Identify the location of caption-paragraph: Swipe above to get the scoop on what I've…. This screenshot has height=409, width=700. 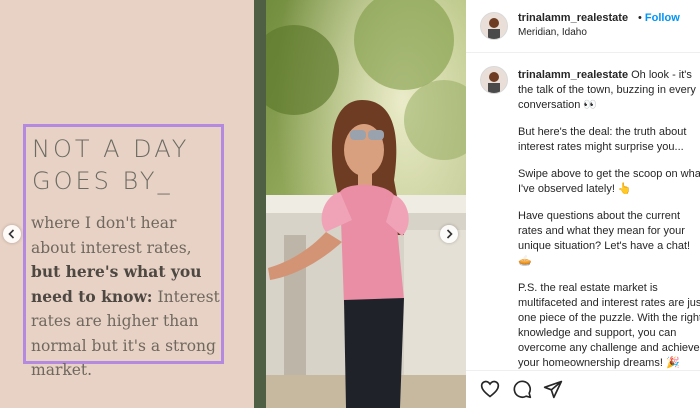
(609, 182).